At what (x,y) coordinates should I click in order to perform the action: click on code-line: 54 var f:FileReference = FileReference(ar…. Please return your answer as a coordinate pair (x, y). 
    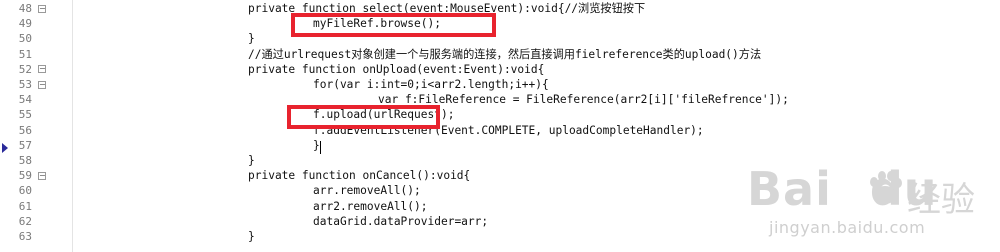
    Looking at the image, I should click on (500, 99).